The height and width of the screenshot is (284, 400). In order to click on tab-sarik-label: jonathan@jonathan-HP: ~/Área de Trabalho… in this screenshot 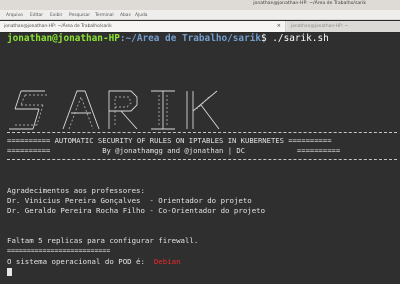, I will do `click(58, 26)`.